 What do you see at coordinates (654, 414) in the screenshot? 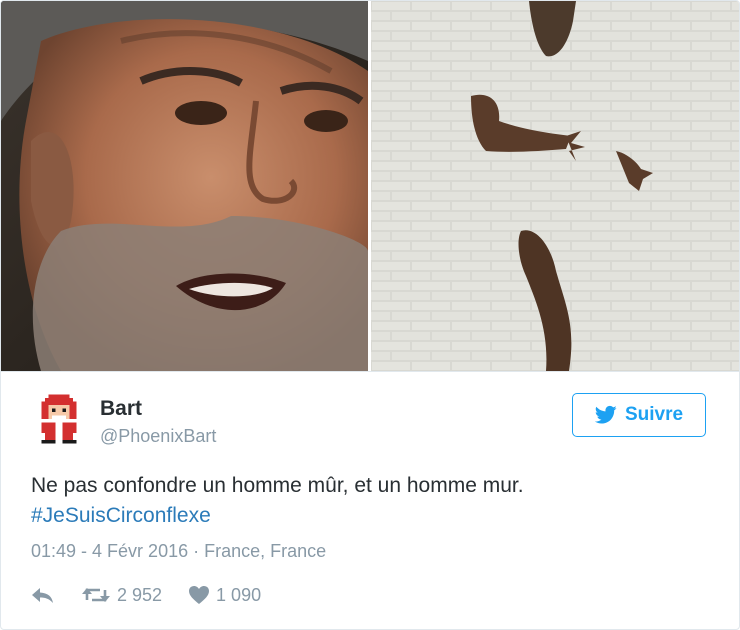
I see `follow-button-label: Suivre` at bounding box center [654, 414].